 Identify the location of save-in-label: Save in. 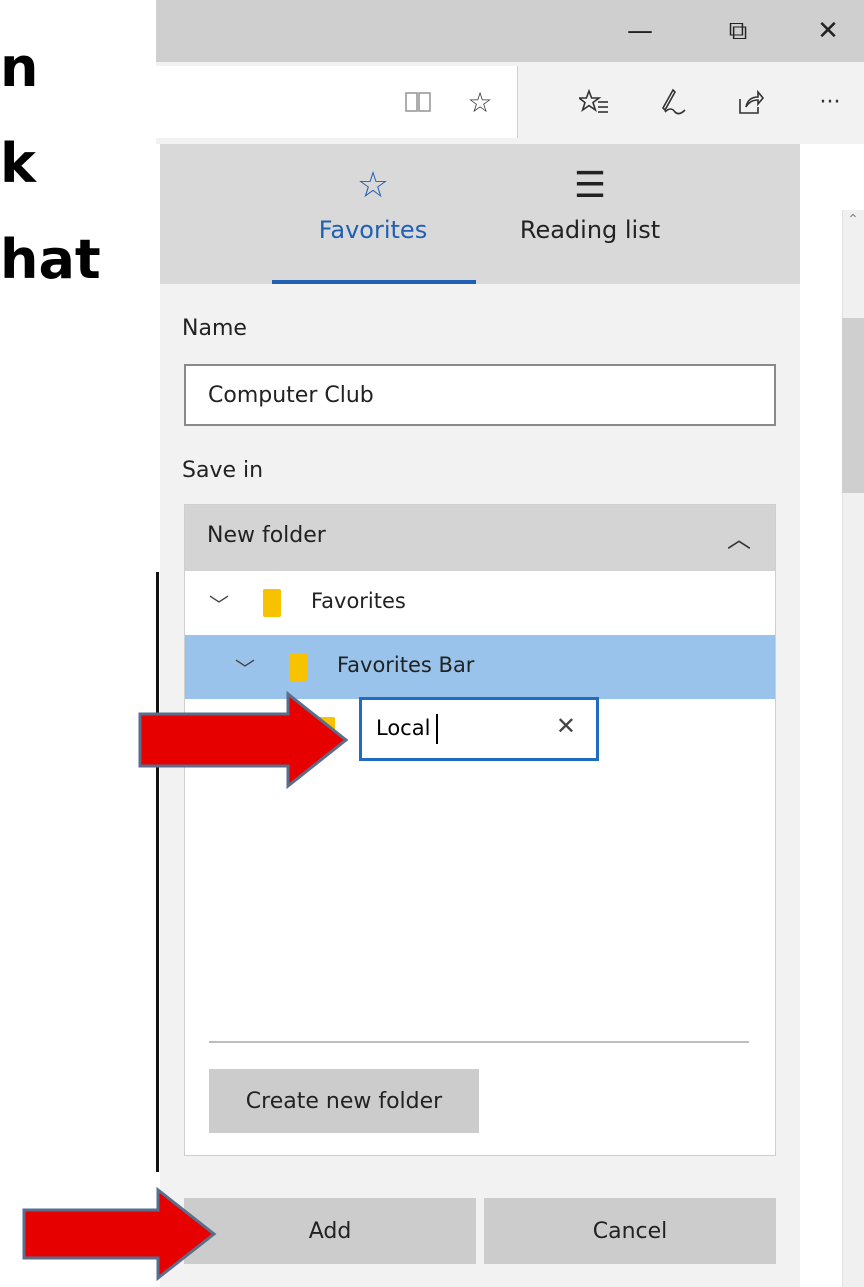
(223, 470).